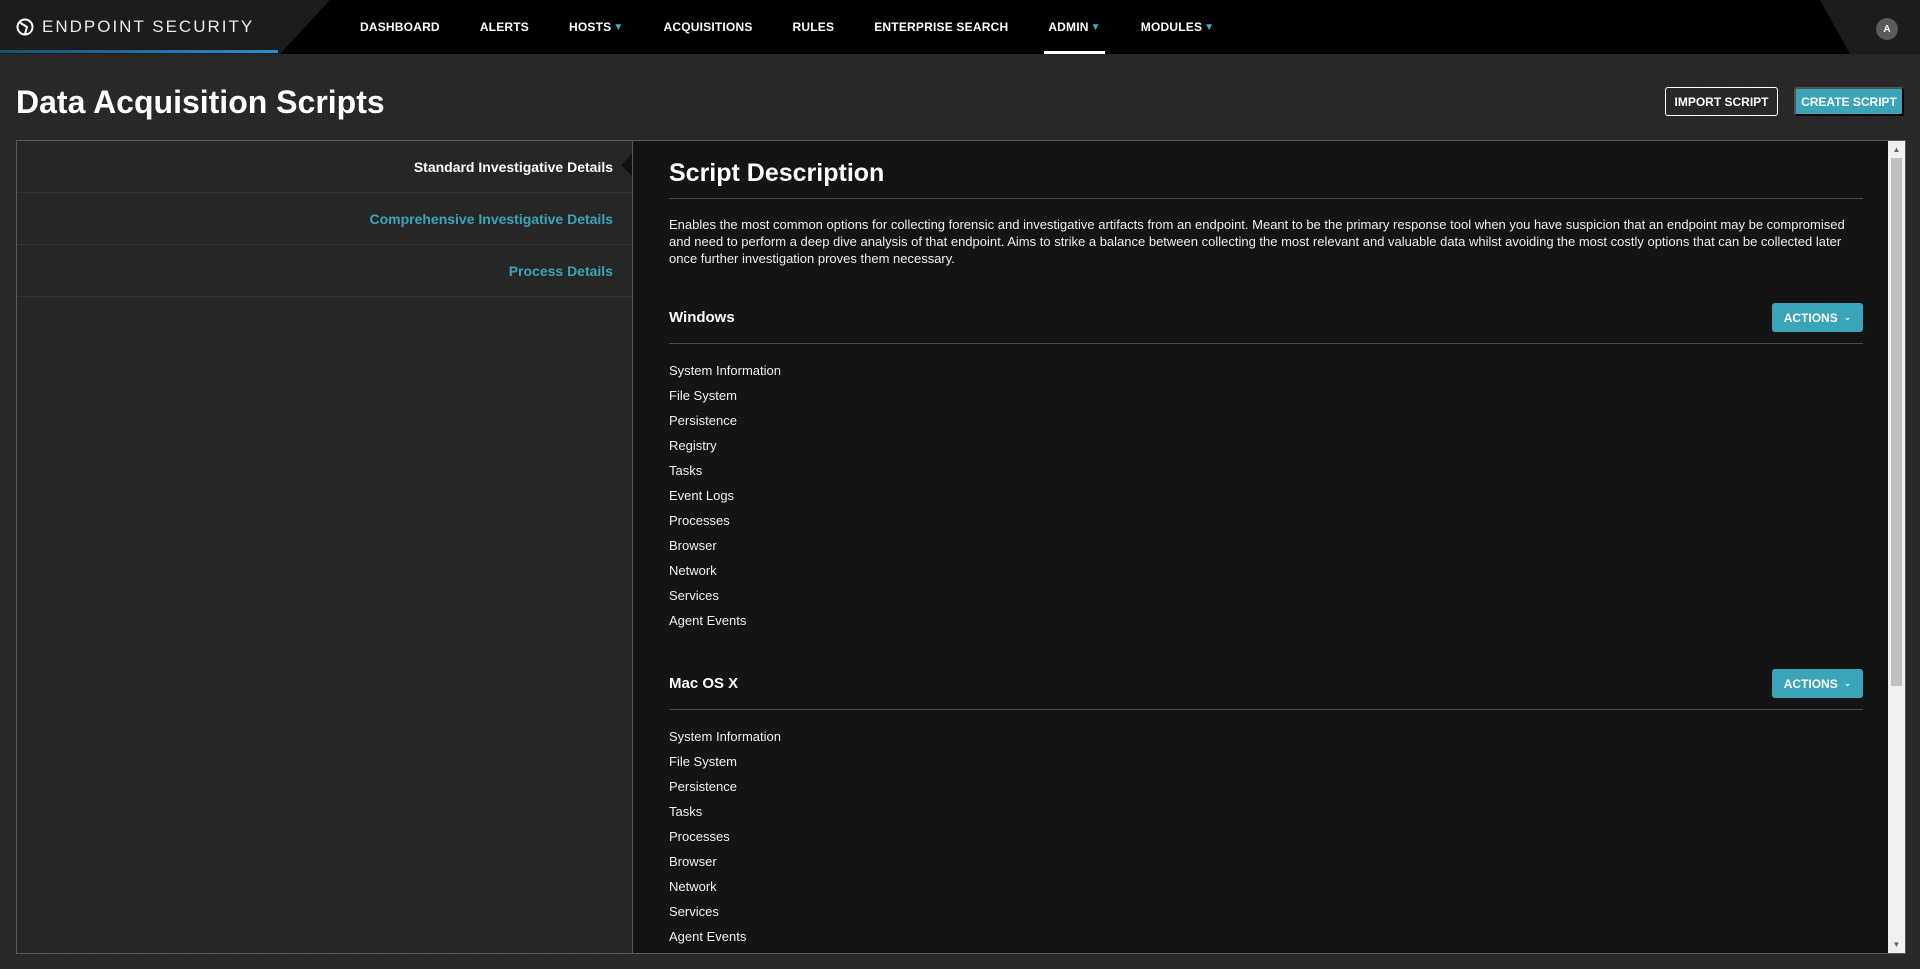 Image resolution: width=1920 pixels, height=969 pixels. What do you see at coordinates (324, 219) in the screenshot?
I see `script-item-comprehensive-investigative-details: Comprehensive Investigative Details` at bounding box center [324, 219].